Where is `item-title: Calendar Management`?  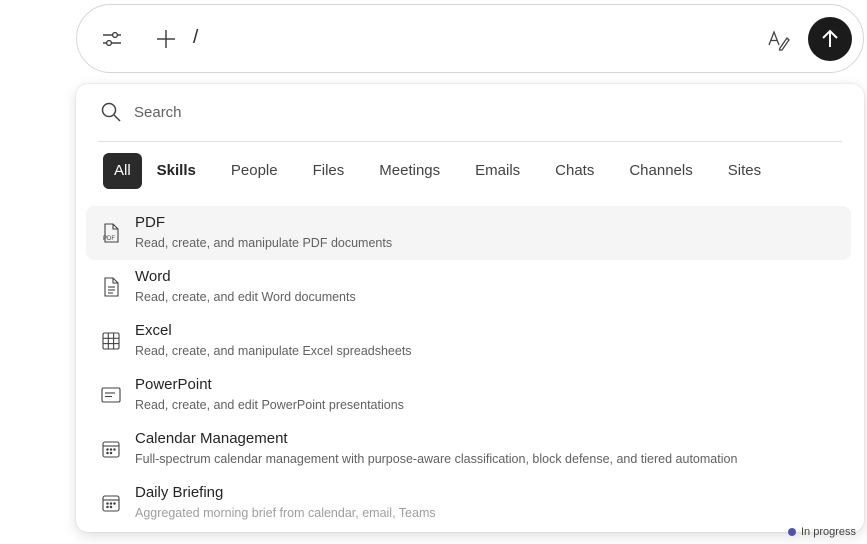
item-title: Calendar Management is located at coordinates (211, 438).